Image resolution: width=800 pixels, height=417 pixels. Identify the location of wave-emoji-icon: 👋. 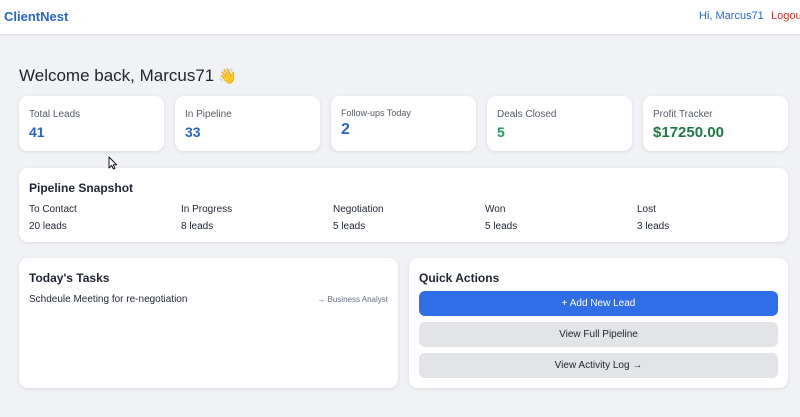
(227, 76).